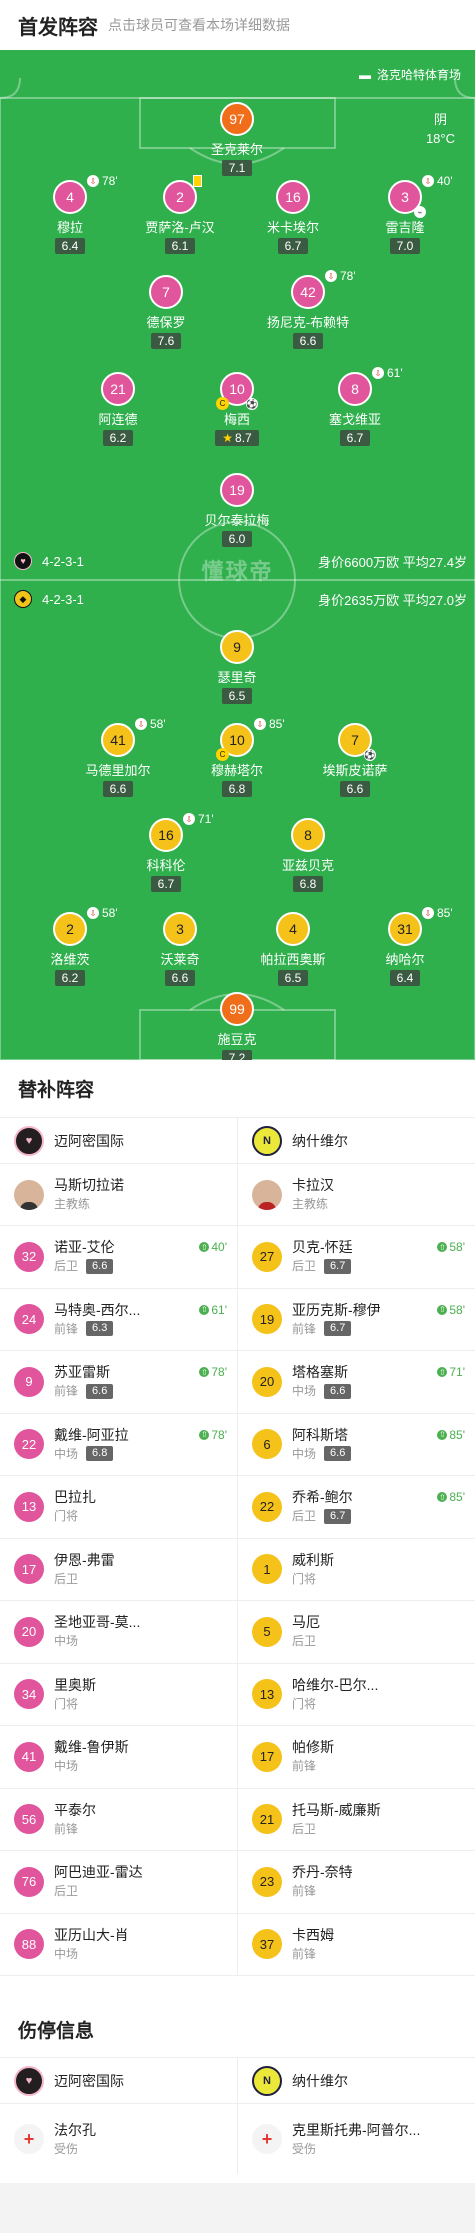  I want to click on sub-out-icon: ⇩, so click(378, 373).